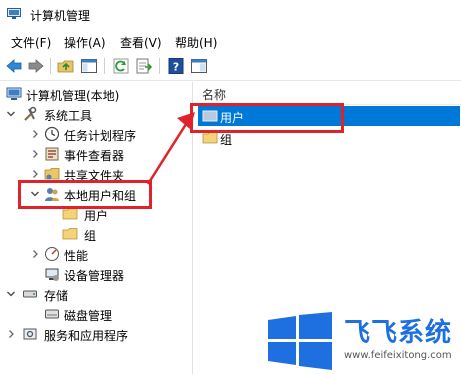  I want to click on watermark-url: www.feifeixitong.com, so click(398, 355).